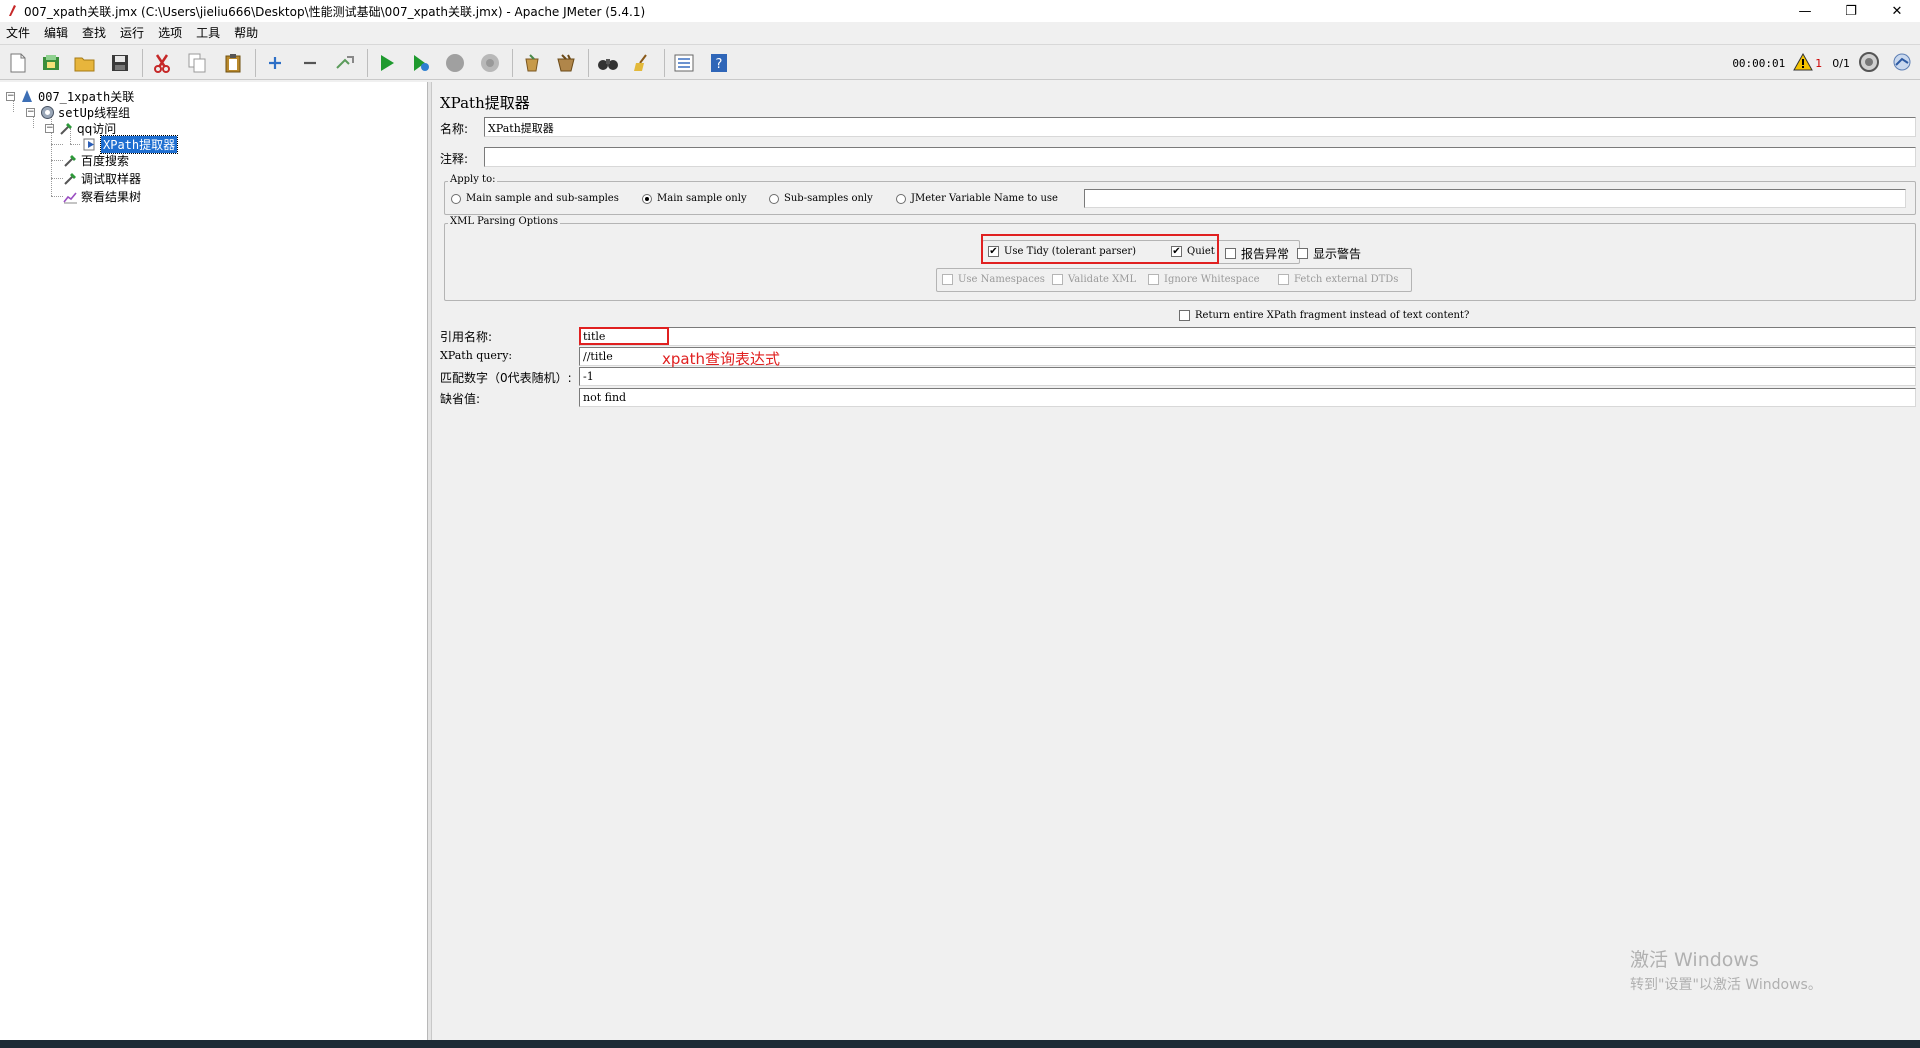  I want to click on use-namespaces-checkbox: Use Namespaces, so click(993, 279).